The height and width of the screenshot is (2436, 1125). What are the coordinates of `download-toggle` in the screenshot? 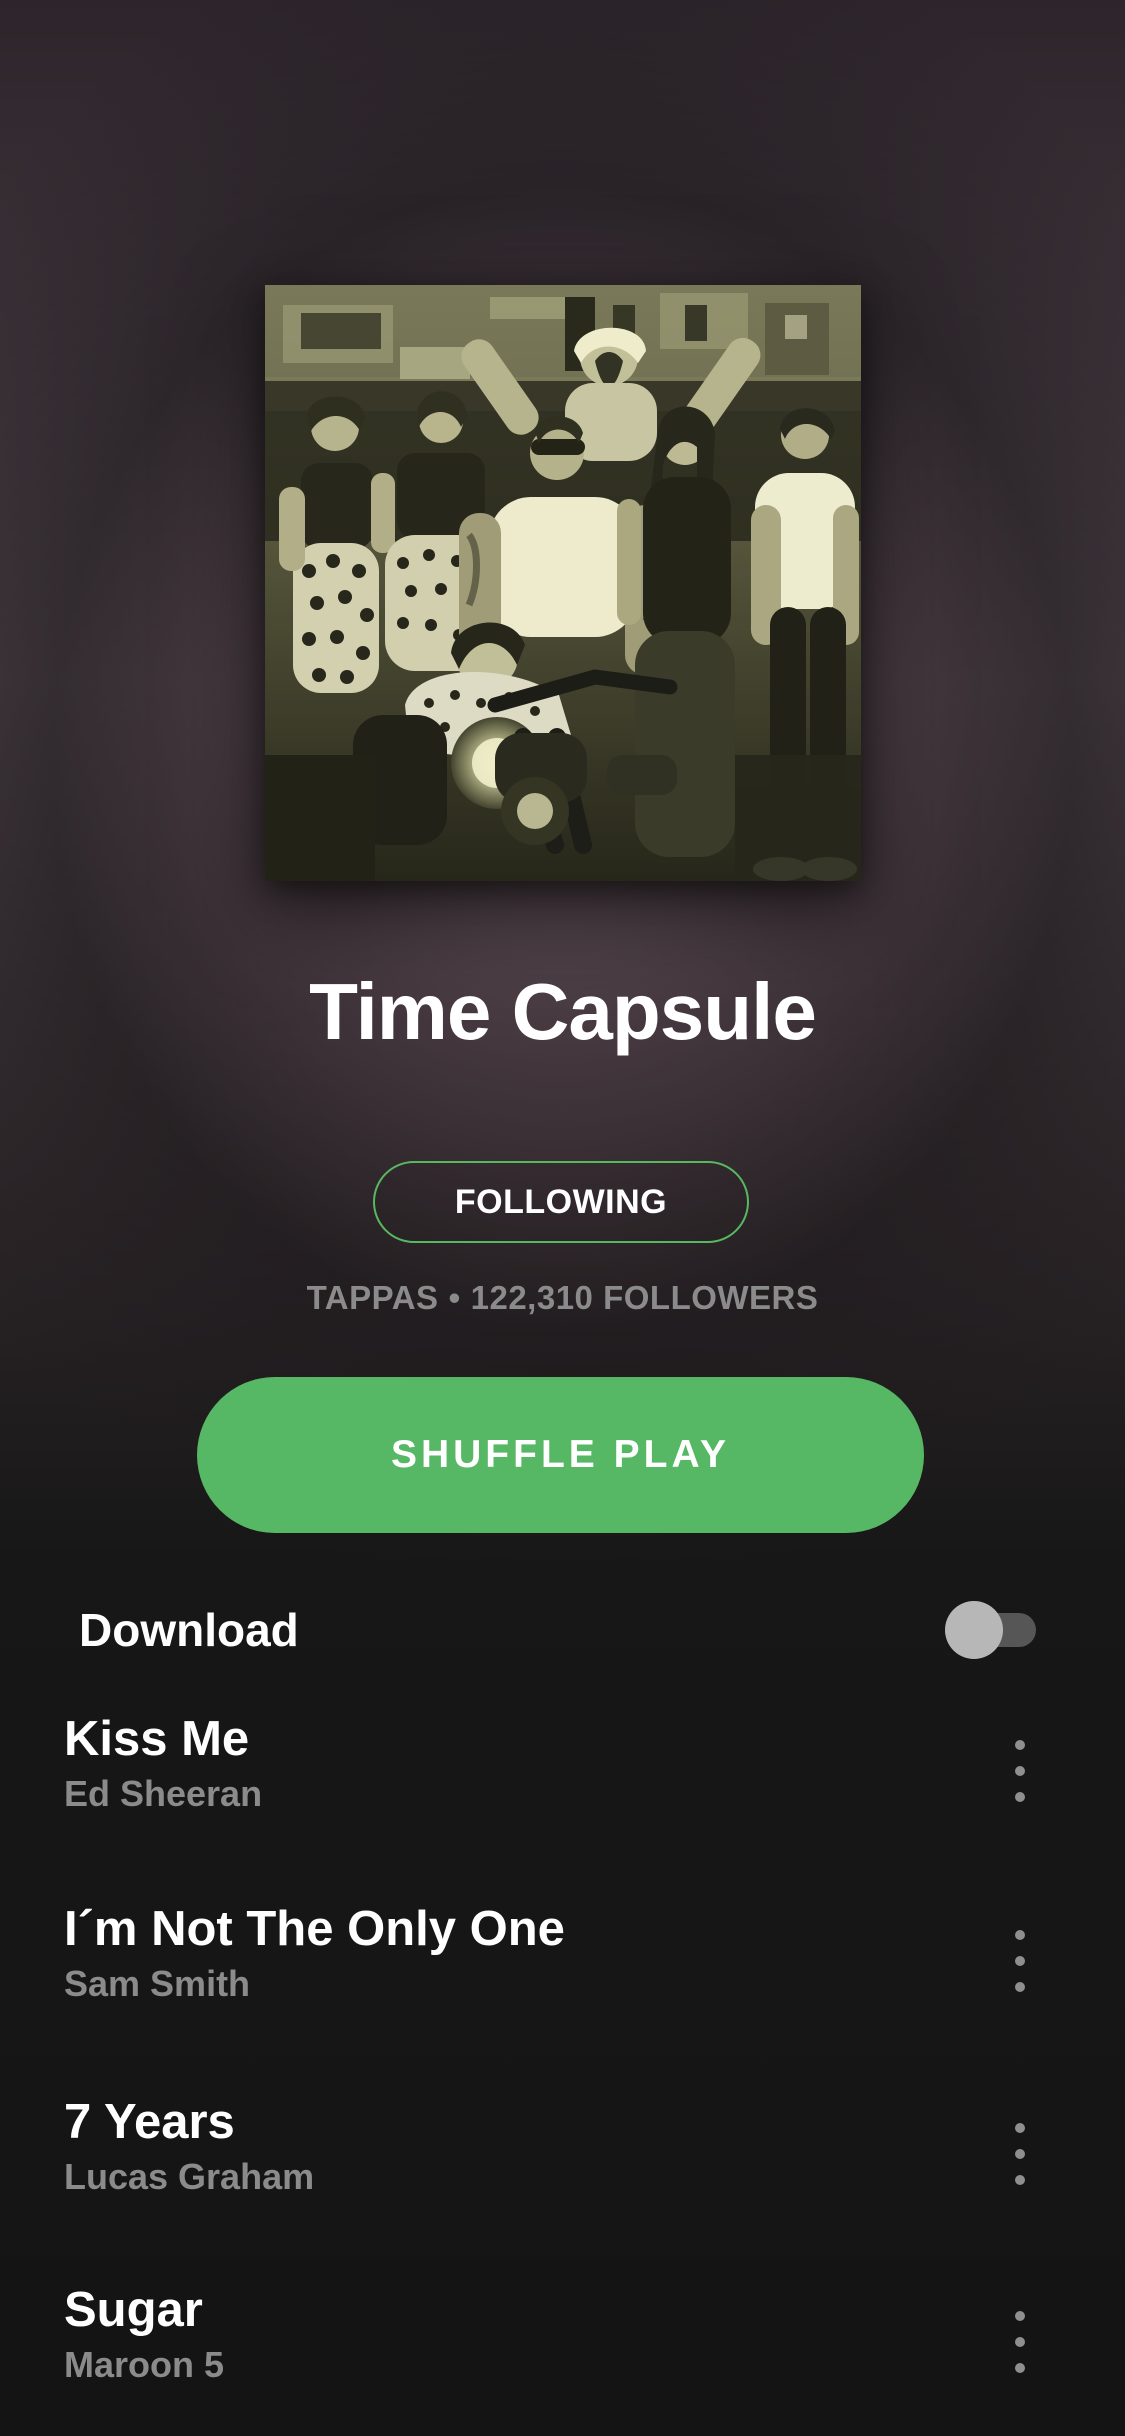 It's located at (993, 1630).